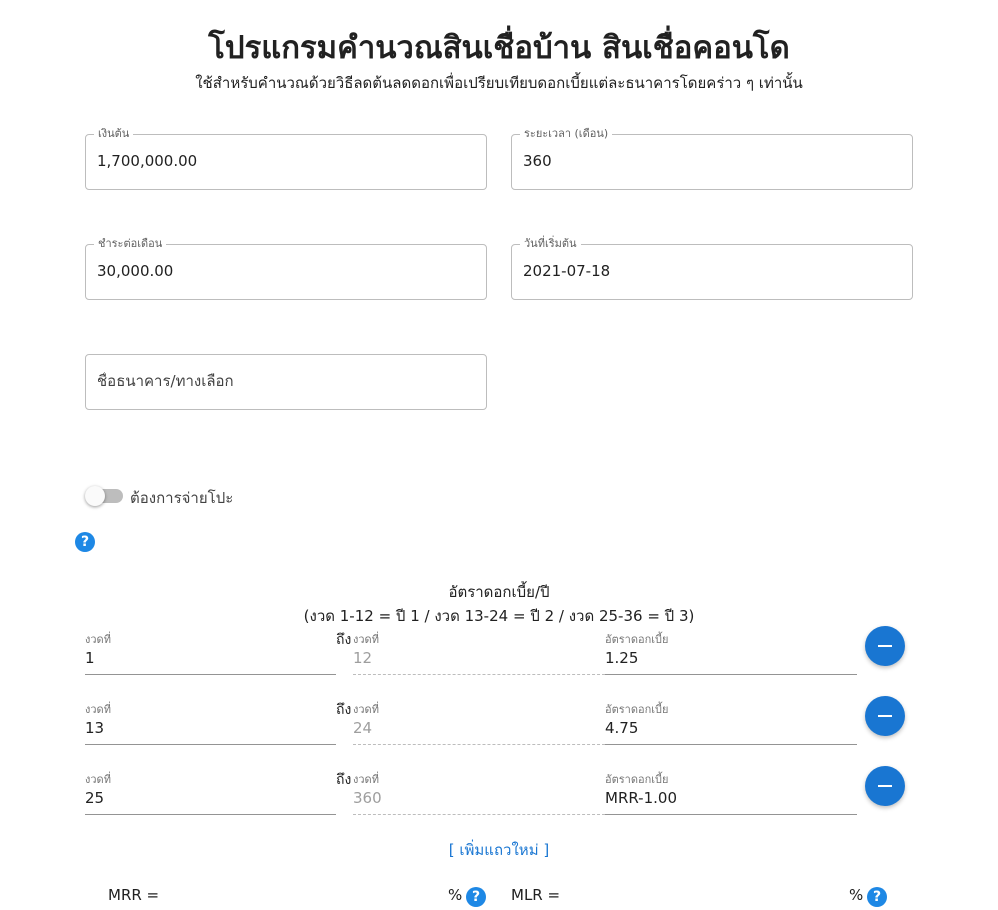 The width and height of the screenshot is (998, 910). Describe the element at coordinates (621, 658) in the screenshot. I see `rate-input: 1.25` at that location.